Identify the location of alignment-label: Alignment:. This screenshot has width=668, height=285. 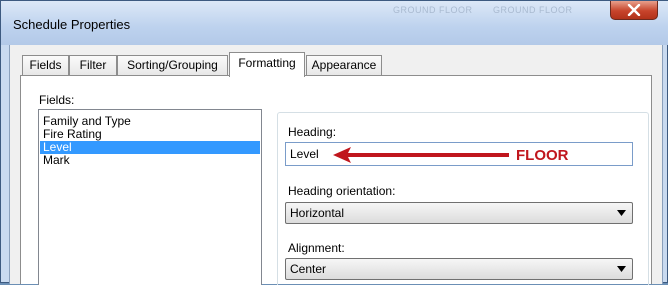
(316, 248).